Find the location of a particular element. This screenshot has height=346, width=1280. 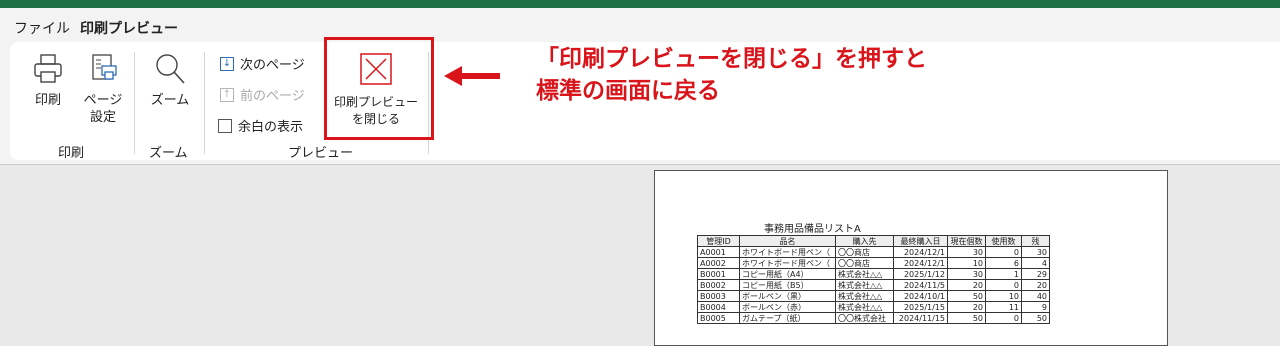

title-bar-strip is located at coordinates (640, 4).